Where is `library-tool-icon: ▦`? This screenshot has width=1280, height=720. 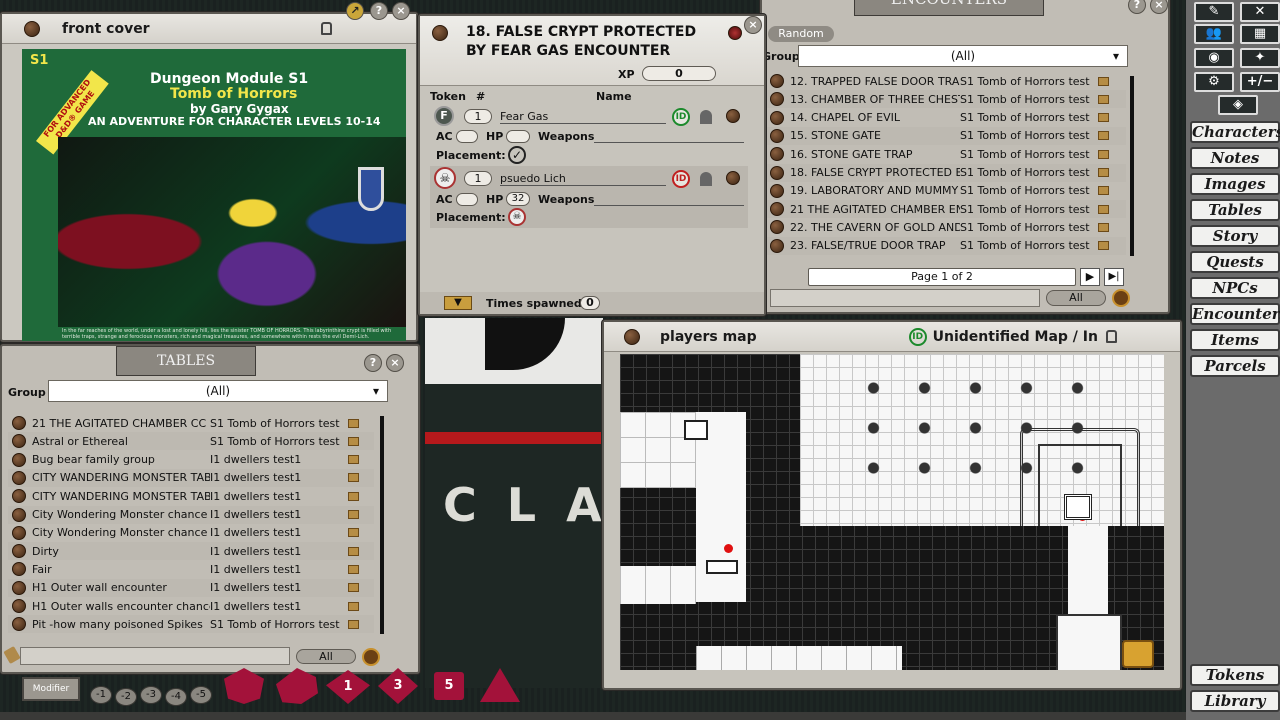 library-tool-icon: ▦ is located at coordinates (1260, 34).